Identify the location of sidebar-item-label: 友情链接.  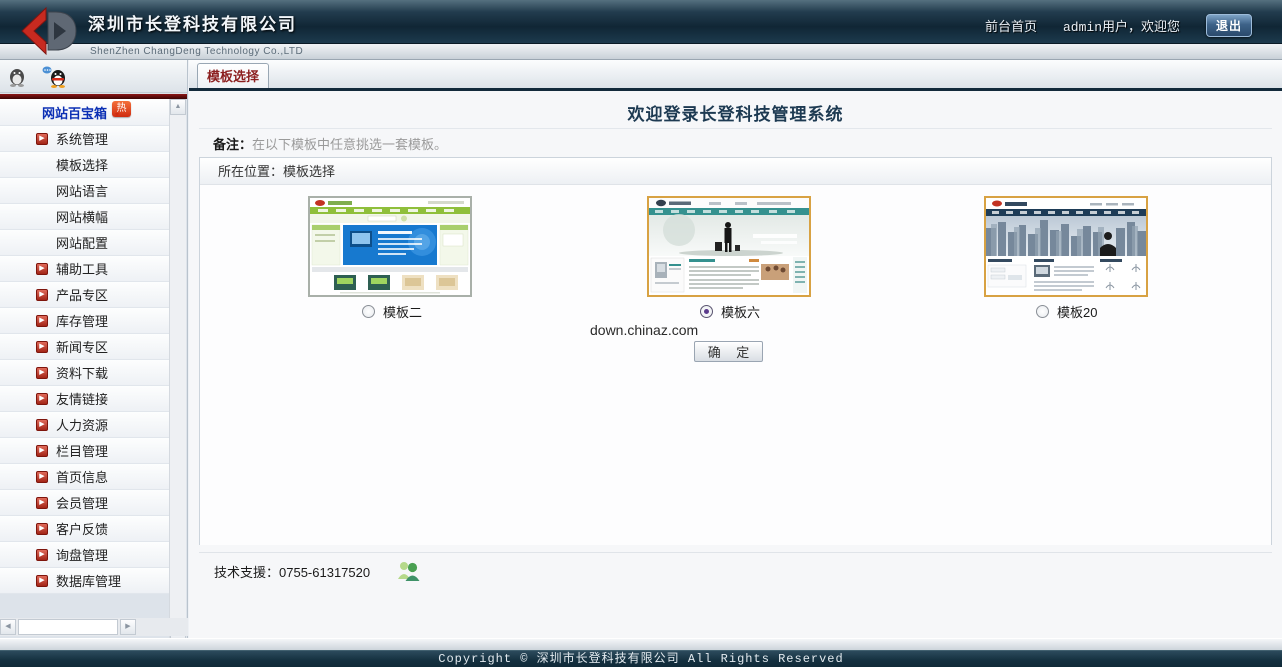
(82, 399).